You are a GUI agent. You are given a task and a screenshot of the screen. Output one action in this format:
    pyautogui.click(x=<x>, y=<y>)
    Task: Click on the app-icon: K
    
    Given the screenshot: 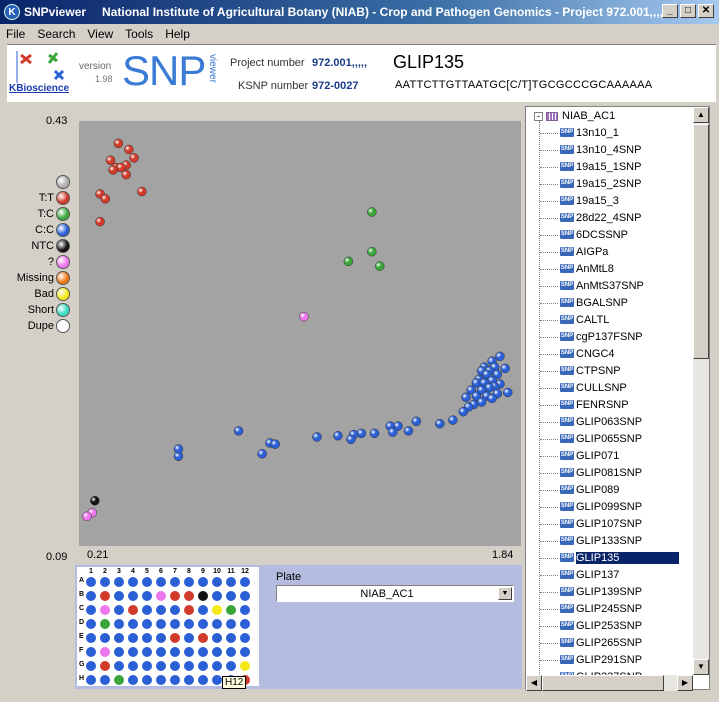 What is the action you would take?
    pyautogui.click(x=12, y=12)
    